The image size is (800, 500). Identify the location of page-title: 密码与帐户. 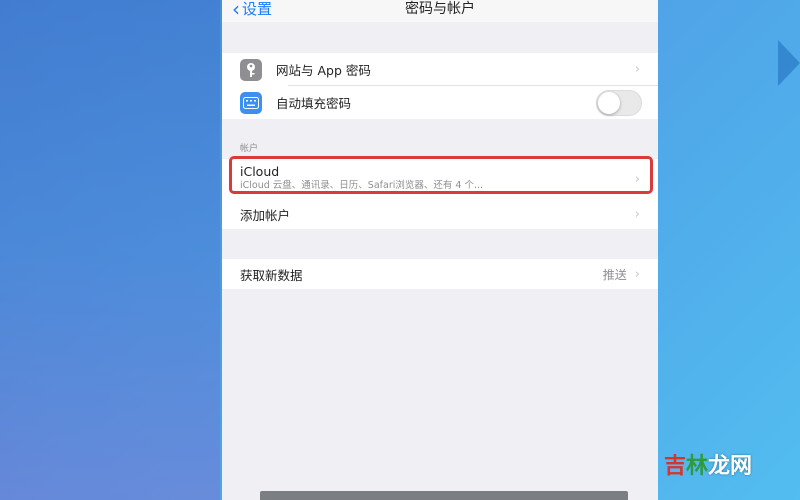
(440, 9).